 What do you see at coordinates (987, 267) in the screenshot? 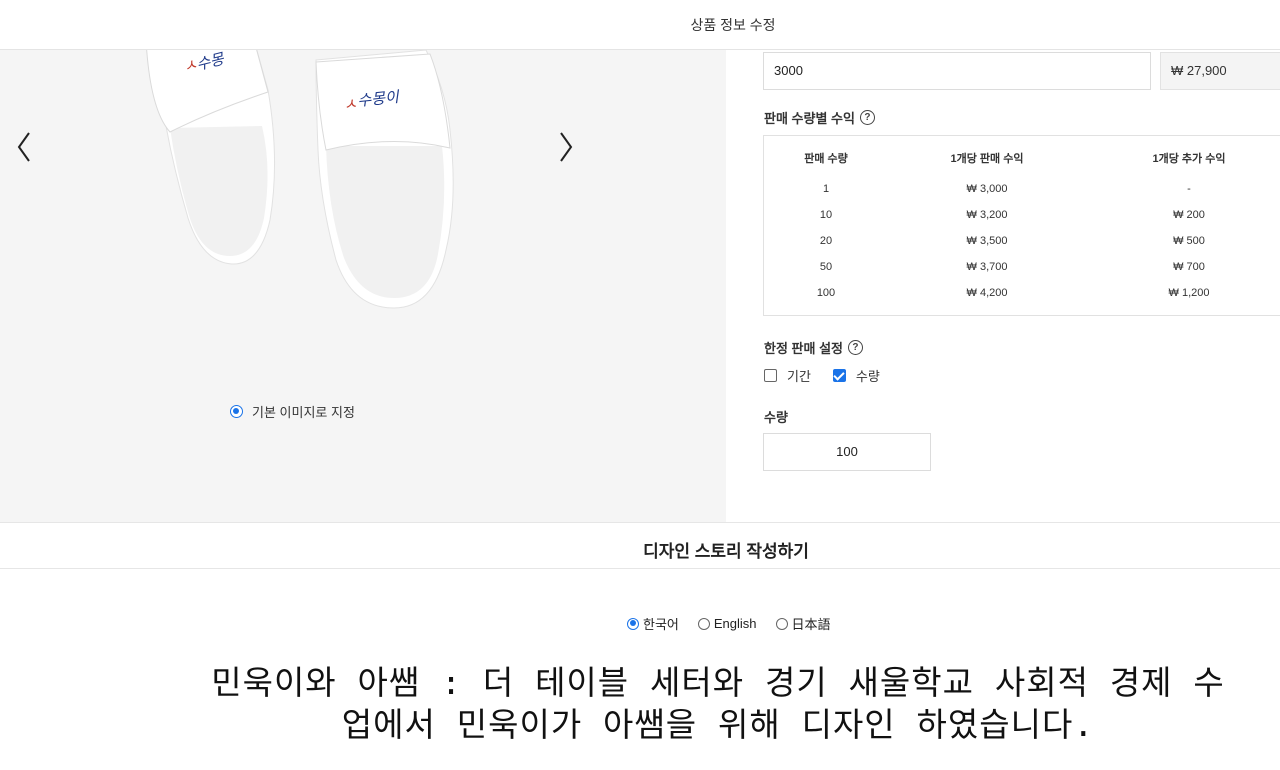
I see `table-cell: ₩ 3,700` at bounding box center [987, 267].